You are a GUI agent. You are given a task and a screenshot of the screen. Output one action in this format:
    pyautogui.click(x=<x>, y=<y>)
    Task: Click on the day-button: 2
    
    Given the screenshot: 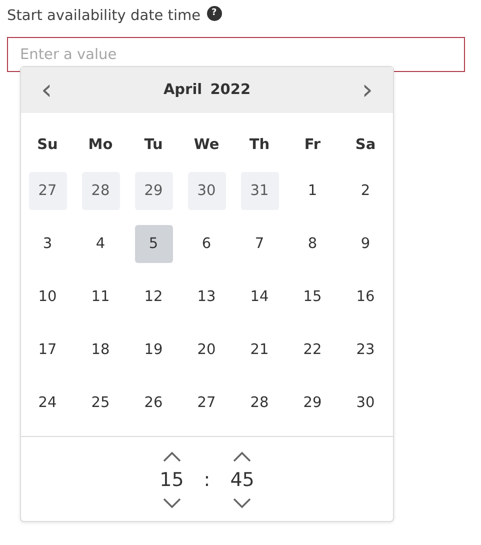 What is the action you would take?
    pyautogui.click(x=365, y=191)
    